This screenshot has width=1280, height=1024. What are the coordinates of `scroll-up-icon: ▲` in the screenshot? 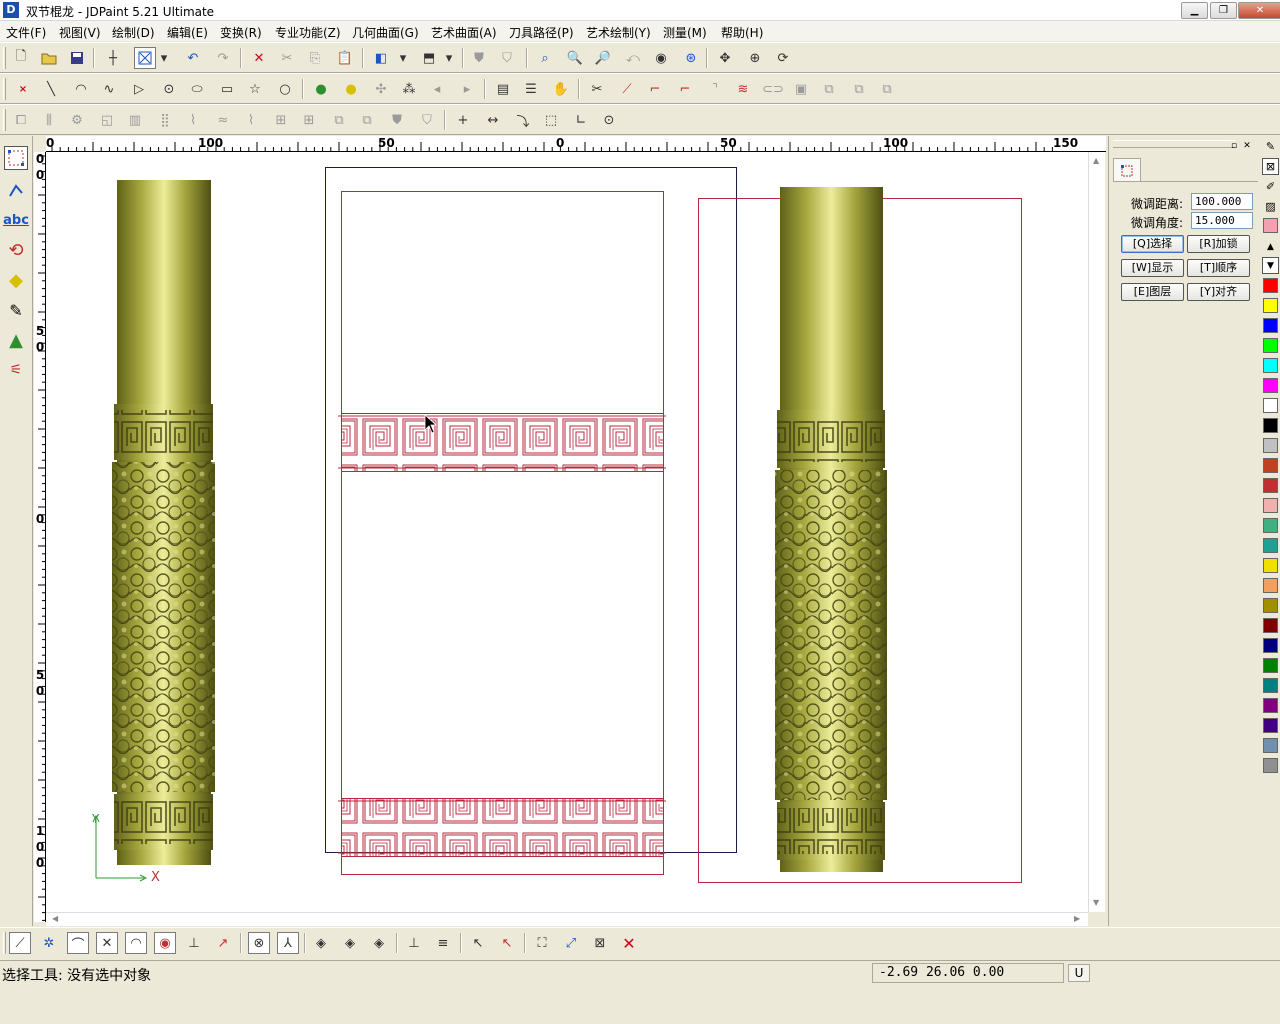 It's located at (1096, 160).